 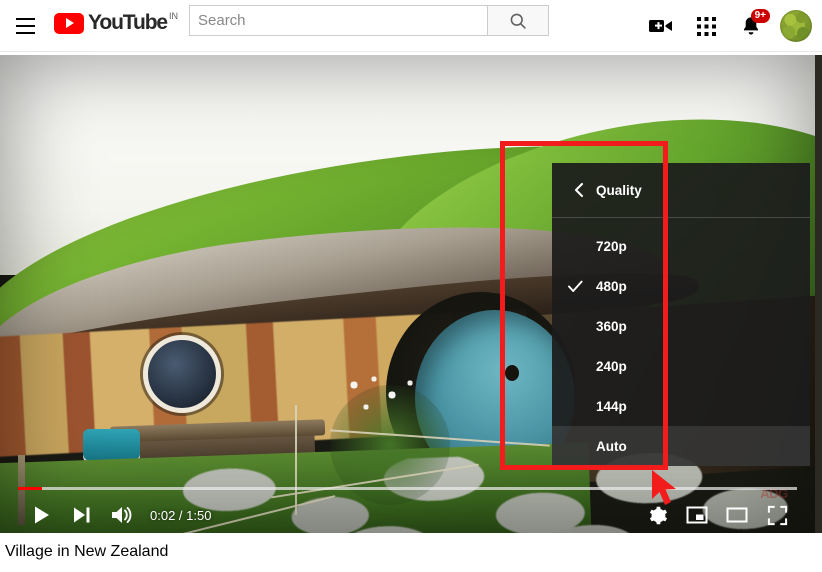 I want to click on play-button, so click(x=42, y=515).